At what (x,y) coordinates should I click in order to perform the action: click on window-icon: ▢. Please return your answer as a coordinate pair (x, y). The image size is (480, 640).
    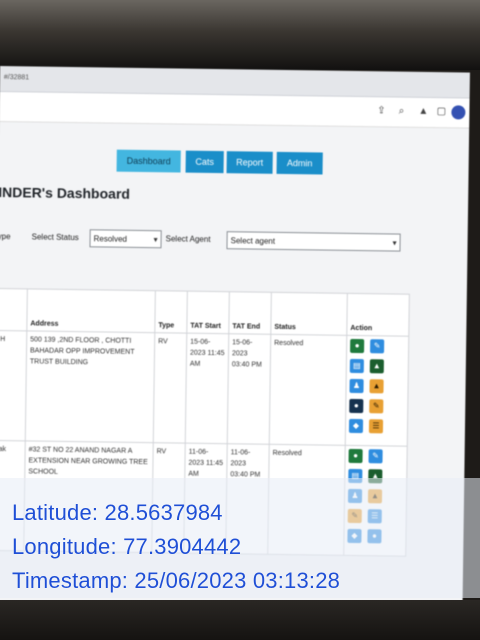
    Looking at the image, I should click on (441, 112).